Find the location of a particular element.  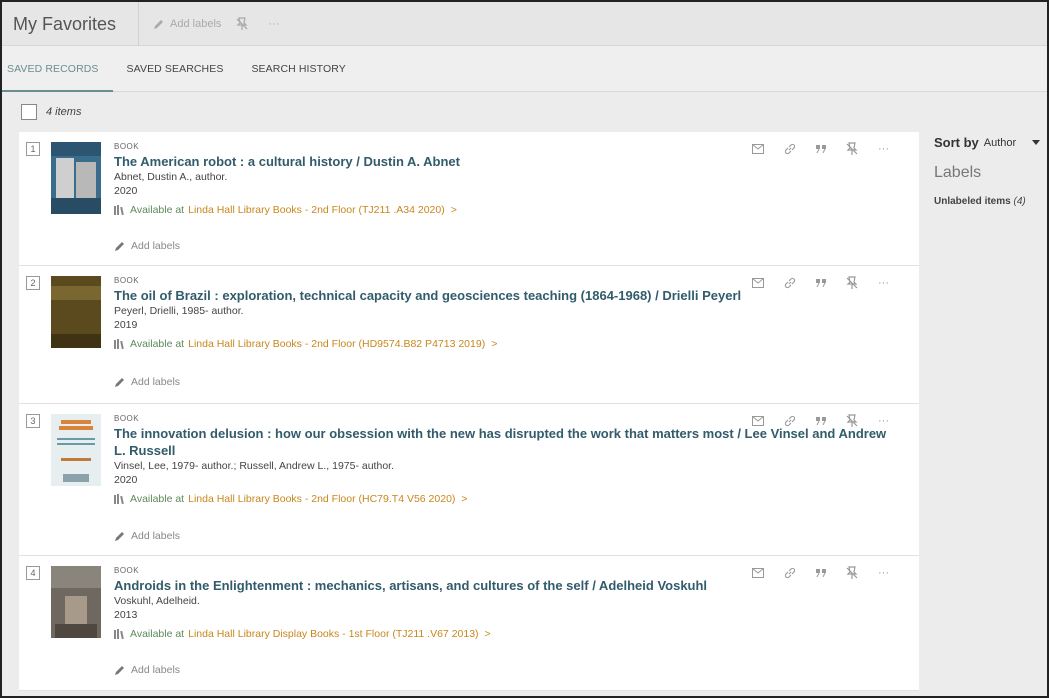

add-labels-button: Add labels is located at coordinates (187, 24).